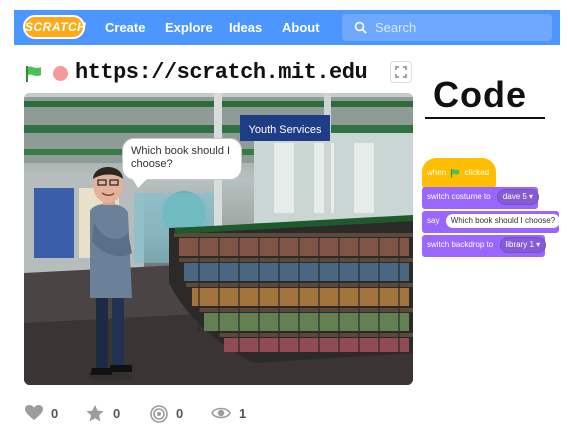  I want to click on say-input: Which book should I choose?, so click(503, 221).